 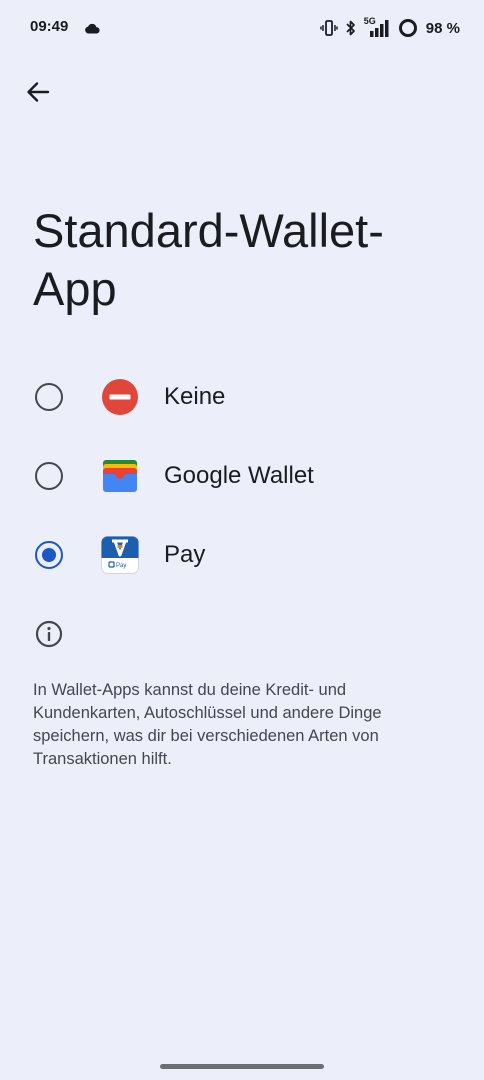 I want to click on status-time: 09:49, so click(x=49, y=26).